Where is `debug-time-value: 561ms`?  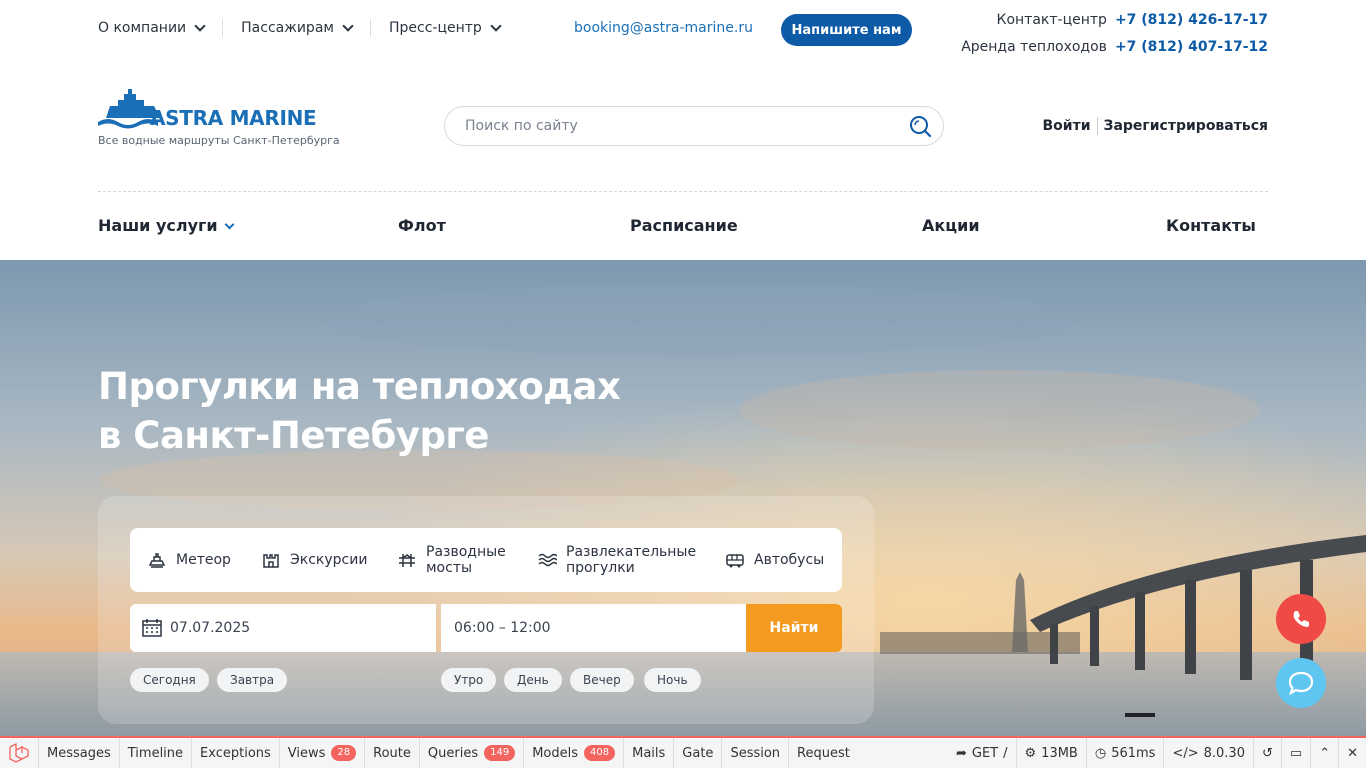 debug-time-value: 561ms is located at coordinates (1133, 753).